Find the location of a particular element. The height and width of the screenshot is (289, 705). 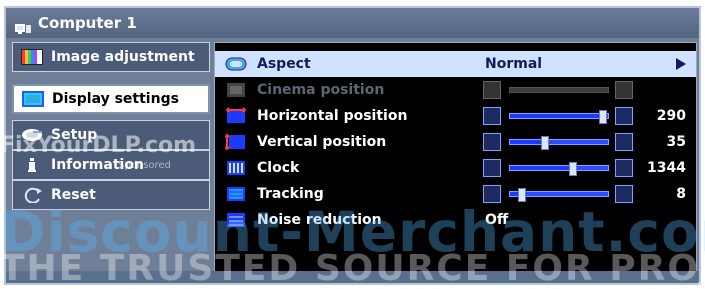

row-numeric-value: 1344 is located at coordinates (666, 168).